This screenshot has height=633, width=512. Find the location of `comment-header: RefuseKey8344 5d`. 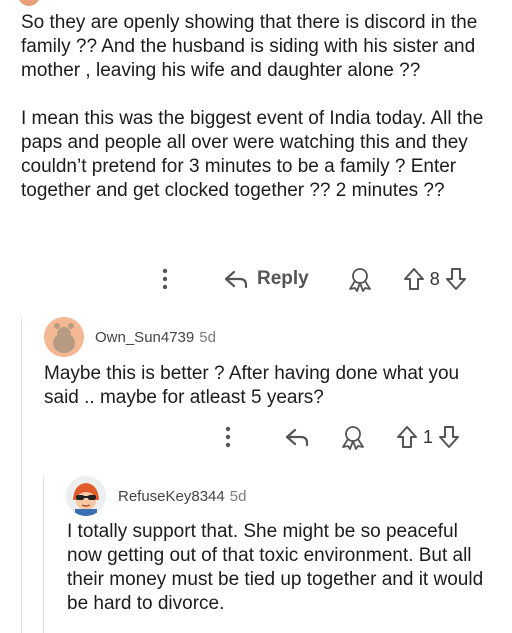

comment-header: RefuseKey8344 5d is located at coordinates (156, 496).